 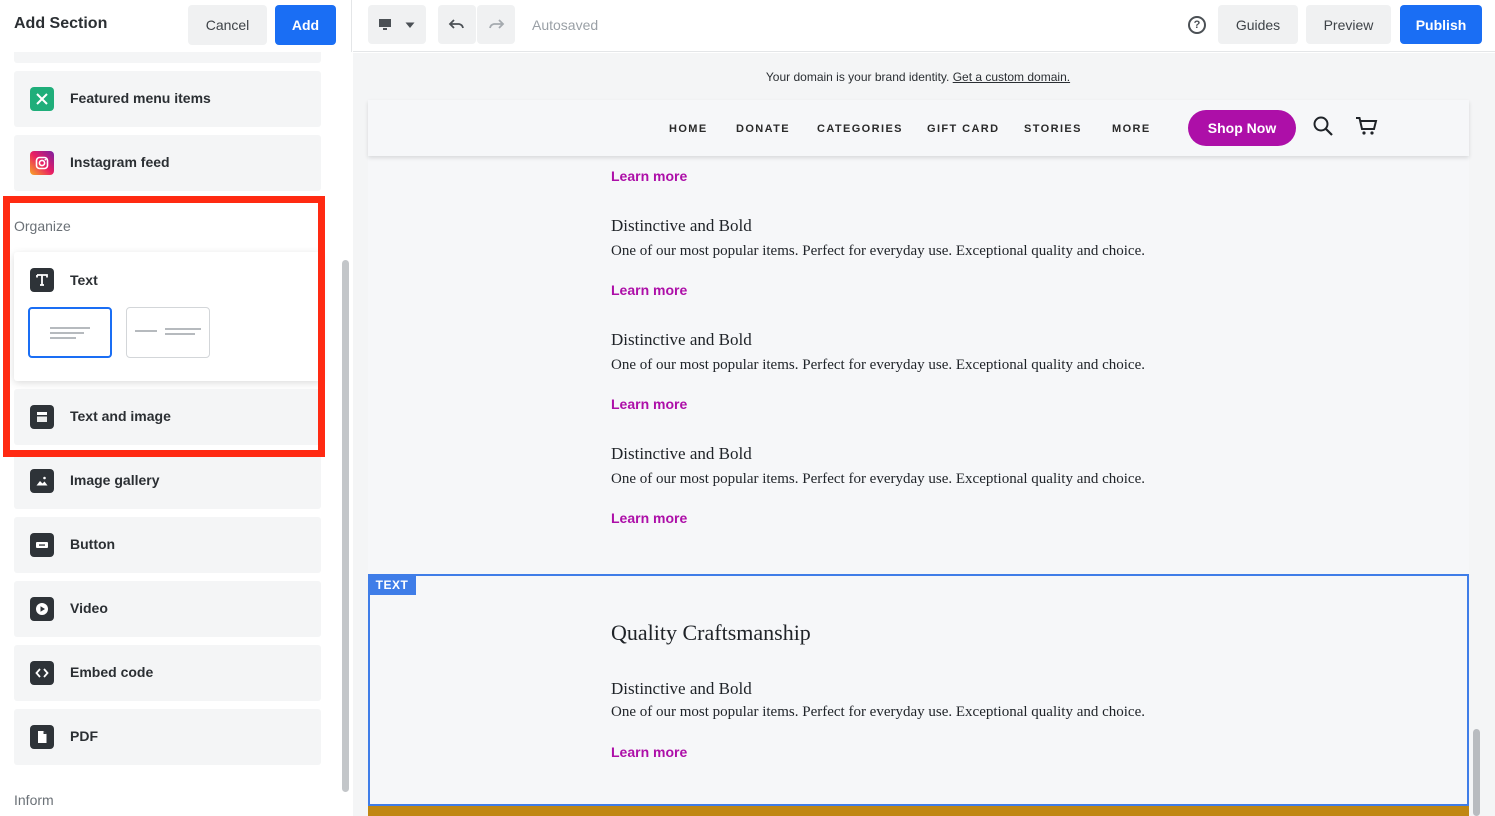 What do you see at coordinates (168, 332) in the screenshot?
I see `text-layout-option-split` at bounding box center [168, 332].